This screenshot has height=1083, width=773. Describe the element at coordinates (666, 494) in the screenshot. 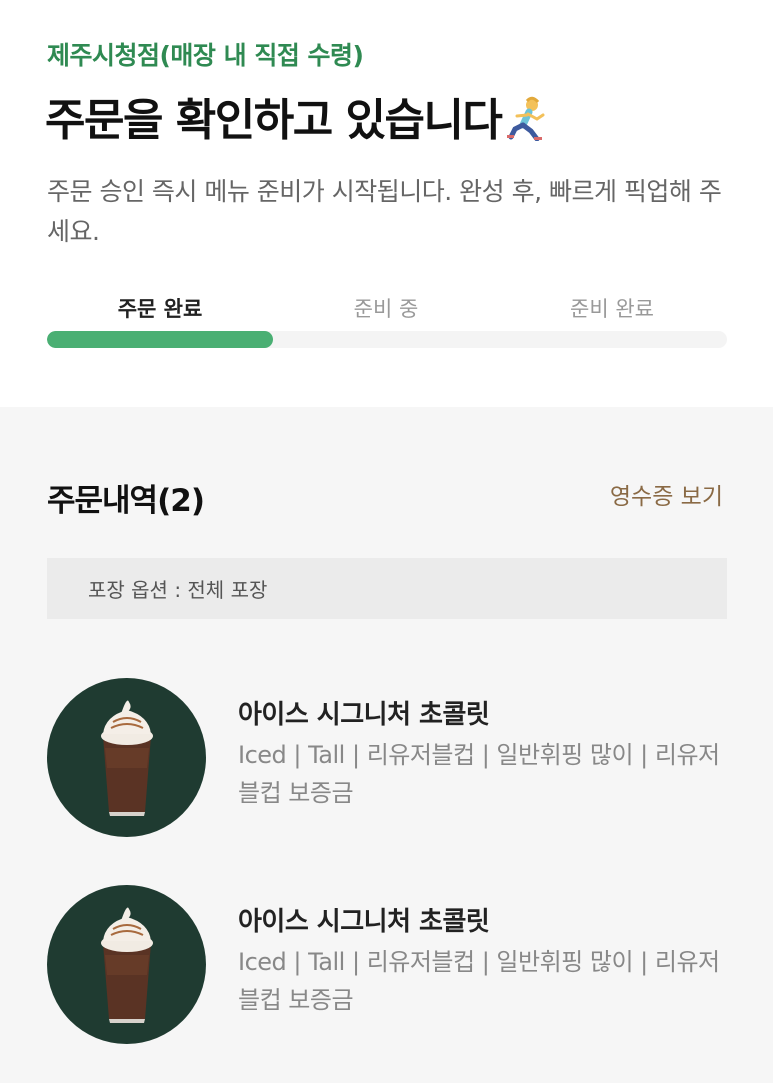

I see `view-receipt-link: 영수증 보기` at that location.